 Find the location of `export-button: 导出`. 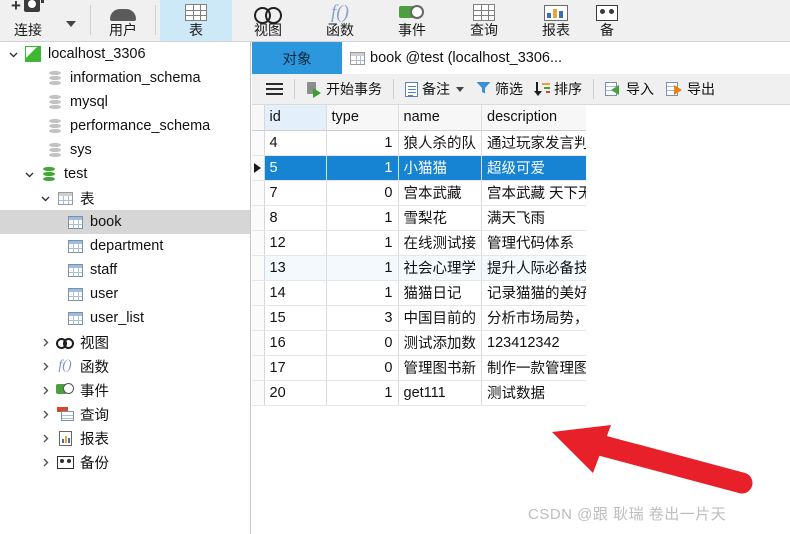

export-button: 导出 is located at coordinates (690, 89).